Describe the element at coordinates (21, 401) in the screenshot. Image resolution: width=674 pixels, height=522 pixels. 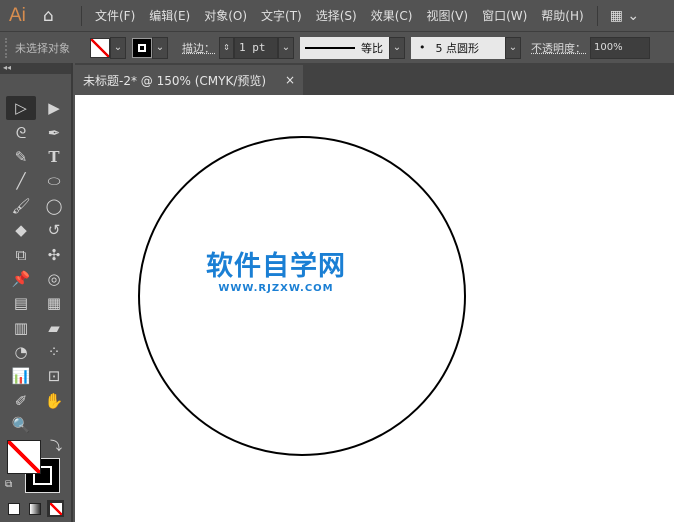
I see `slice-tool-icon: ✐` at that location.